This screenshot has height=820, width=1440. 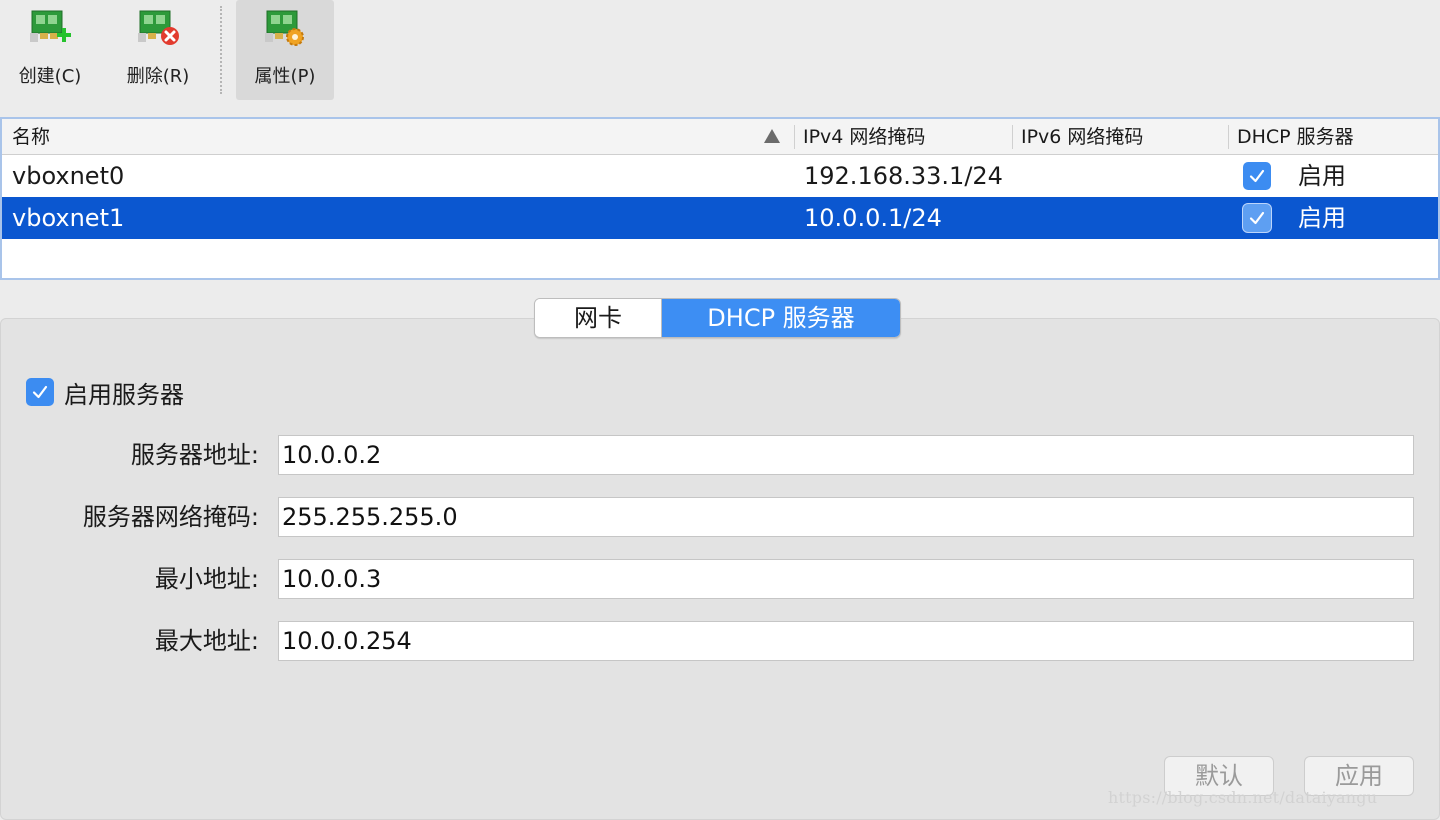 What do you see at coordinates (50, 50) in the screenshot?
I see `create-button: 创建(C)` at bounding box center [50, 50].